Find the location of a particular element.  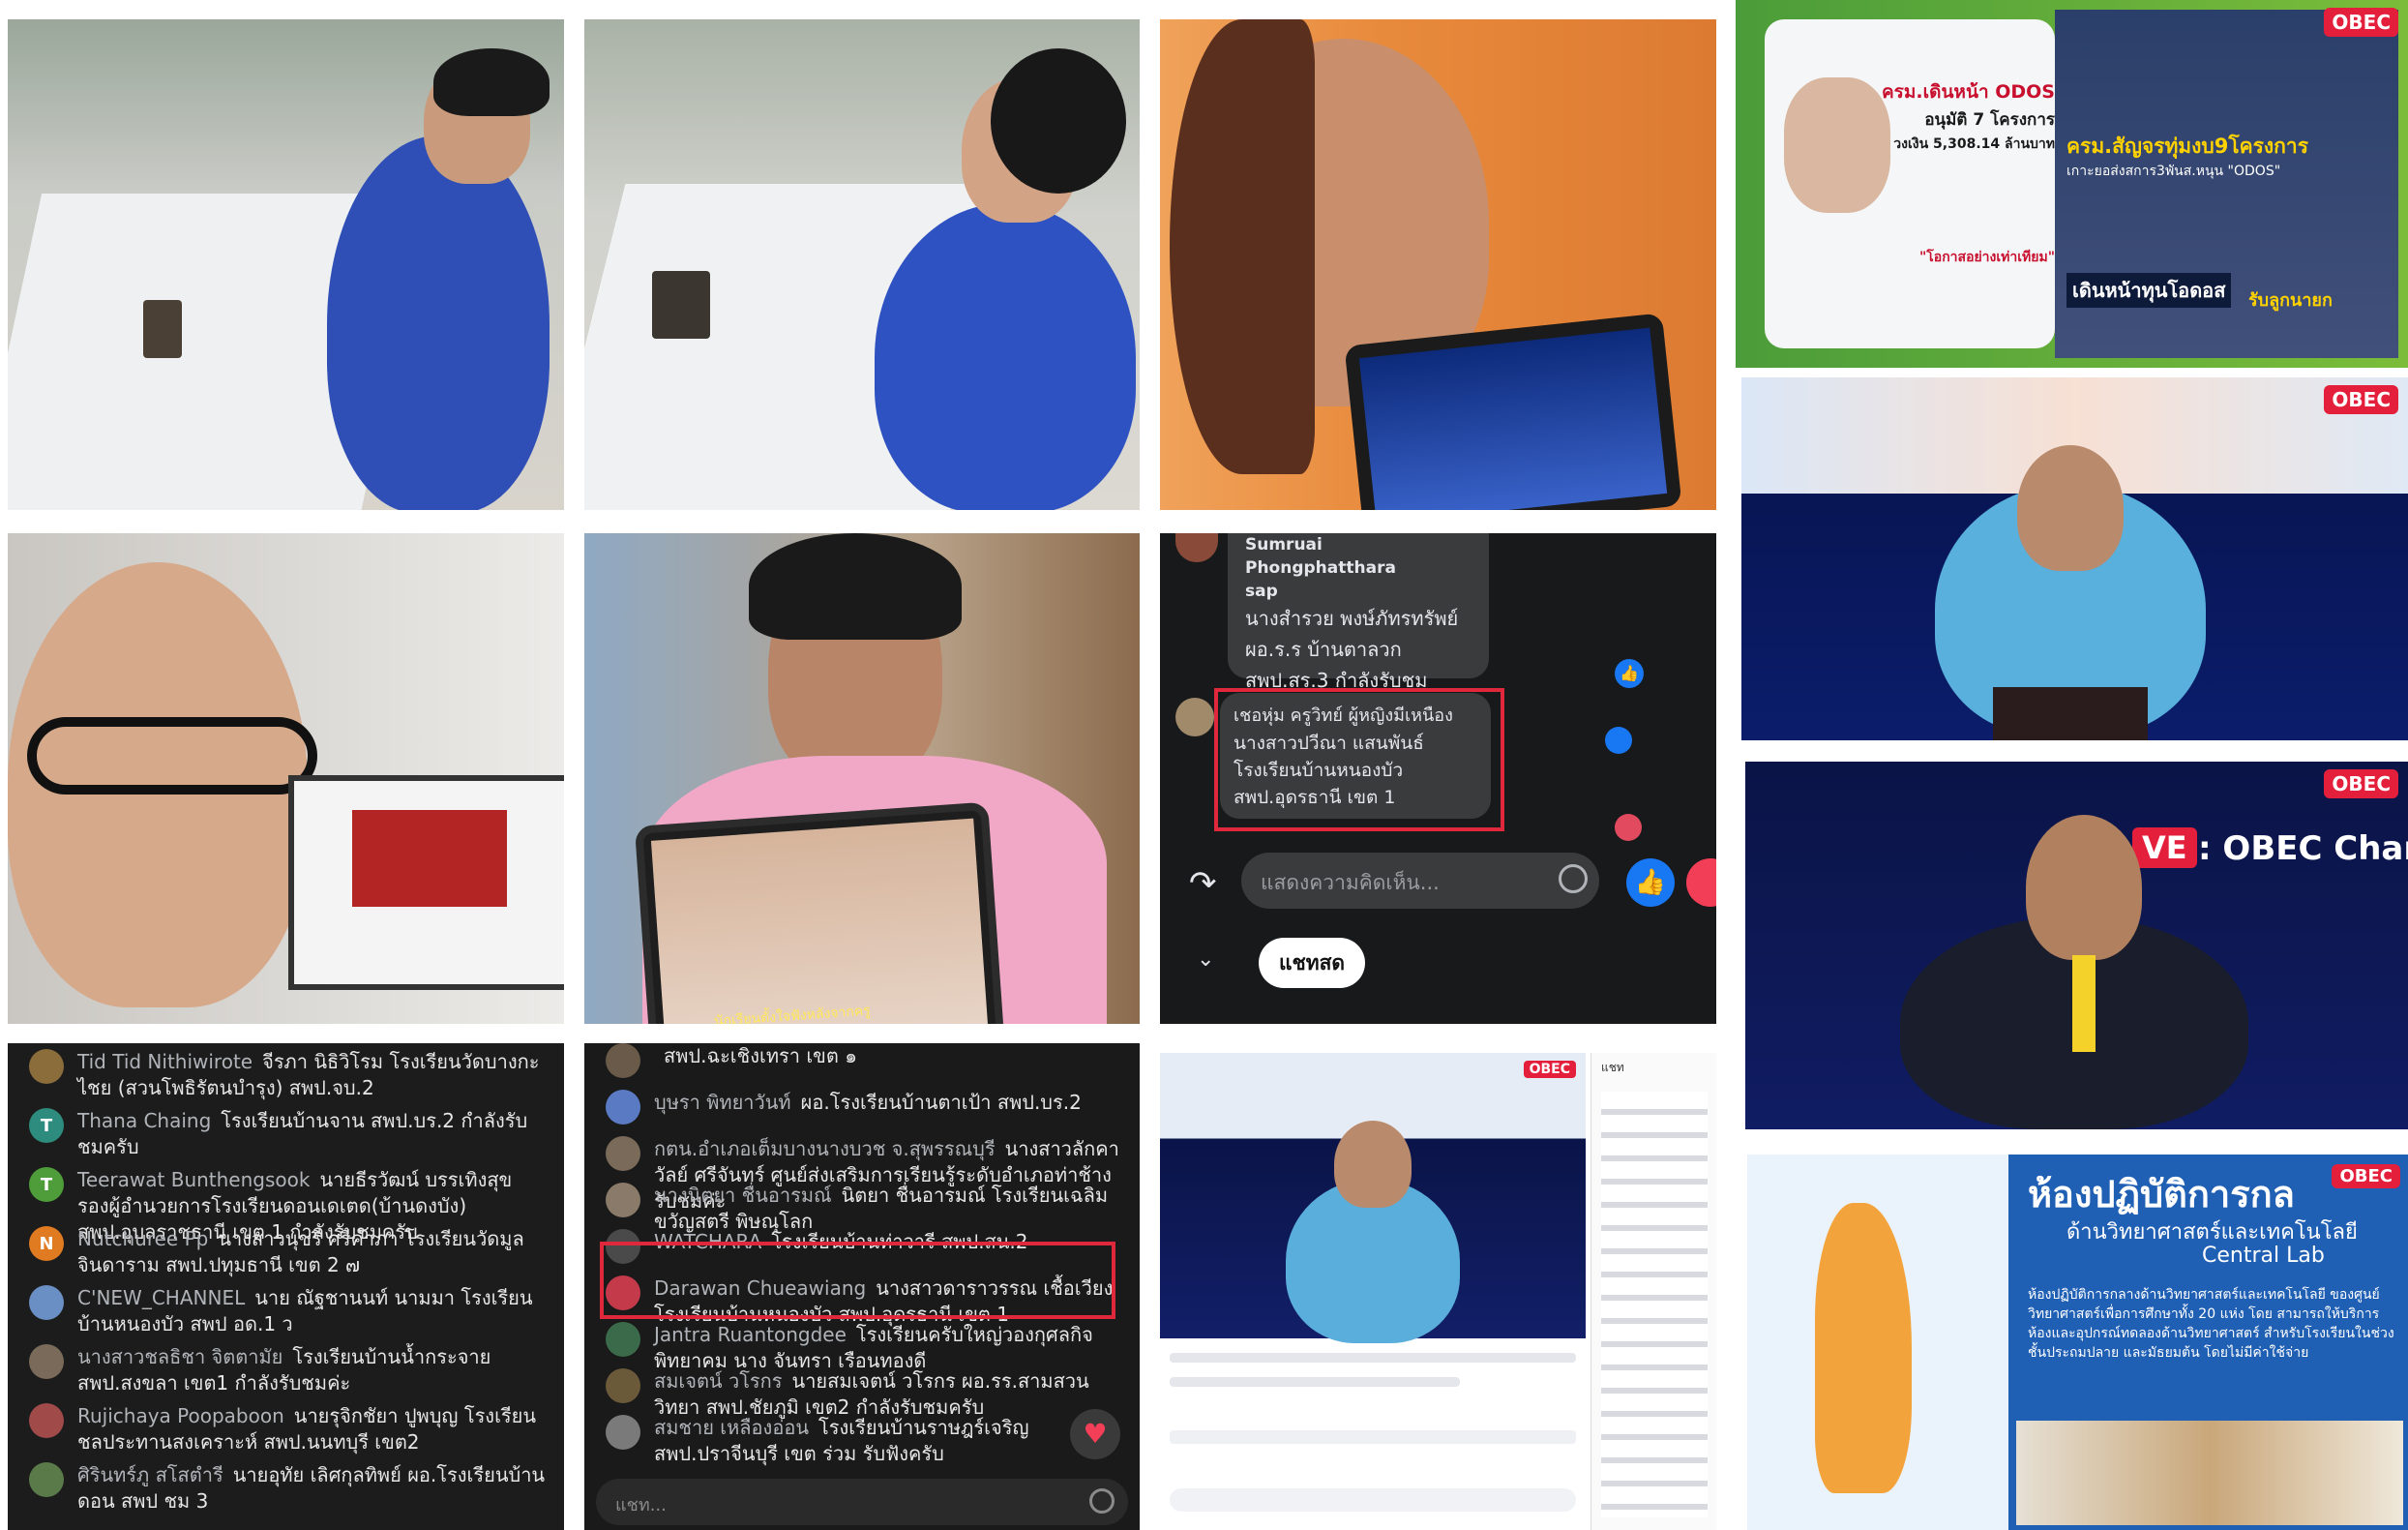

ticker-2: รับลูกนายก is located at coordinates (2290, 301).